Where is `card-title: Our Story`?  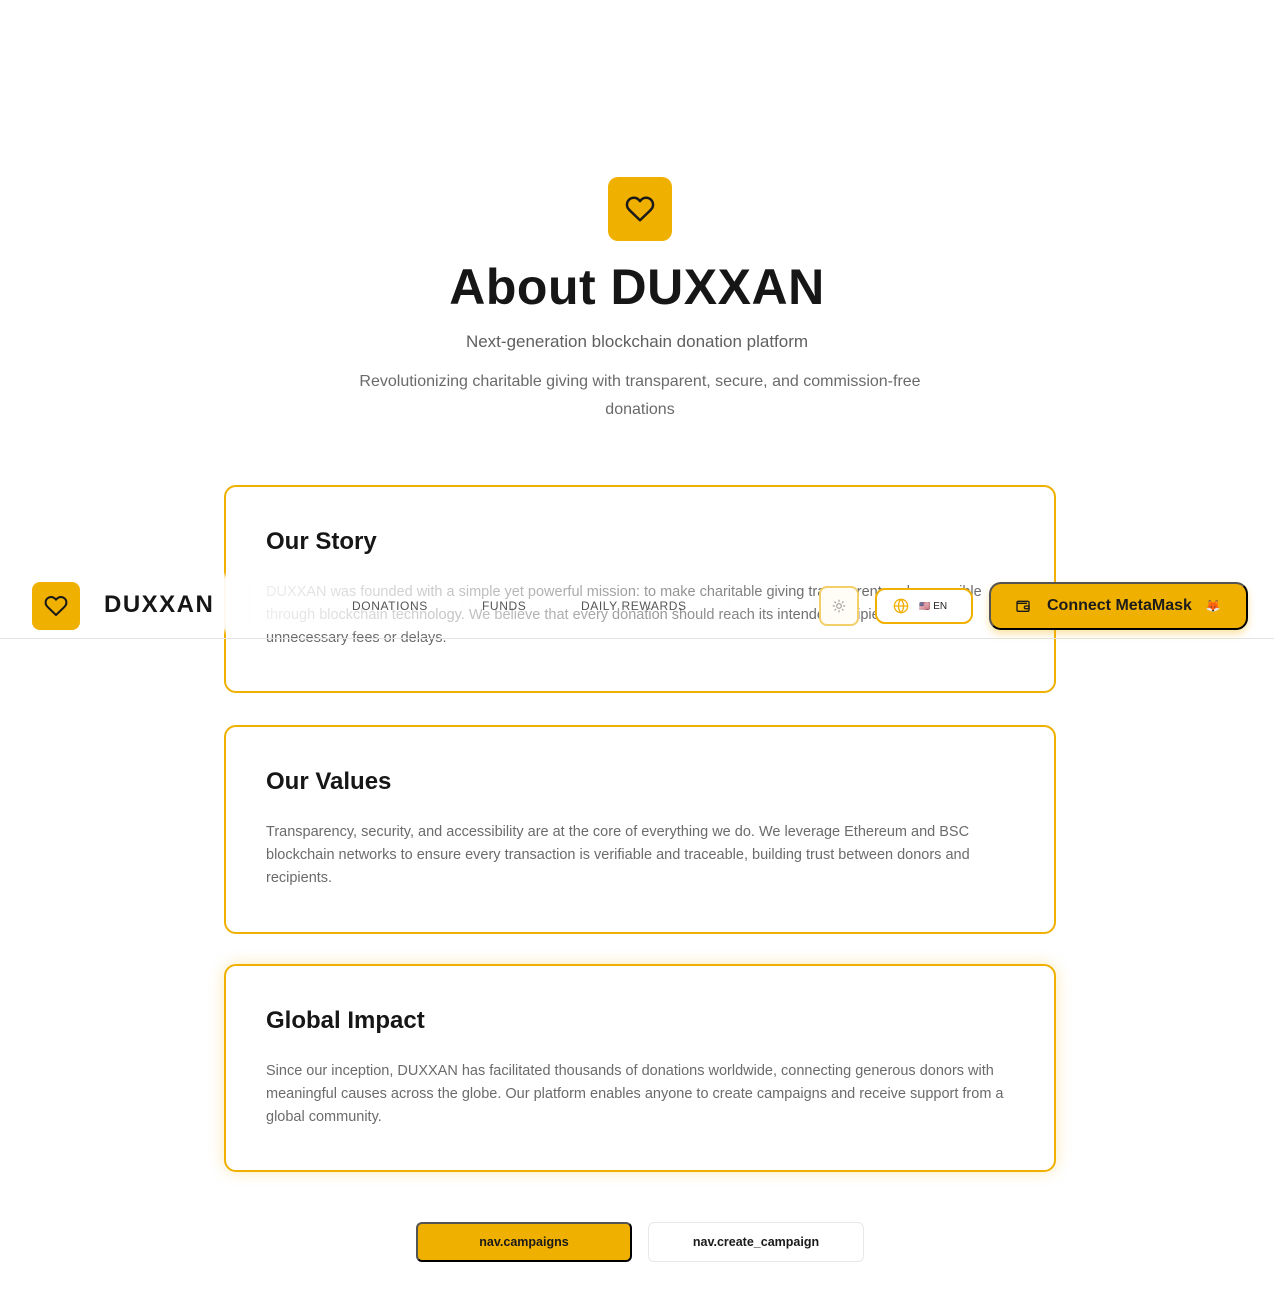
card-title: Our Story is located at coordinates (321, 541).